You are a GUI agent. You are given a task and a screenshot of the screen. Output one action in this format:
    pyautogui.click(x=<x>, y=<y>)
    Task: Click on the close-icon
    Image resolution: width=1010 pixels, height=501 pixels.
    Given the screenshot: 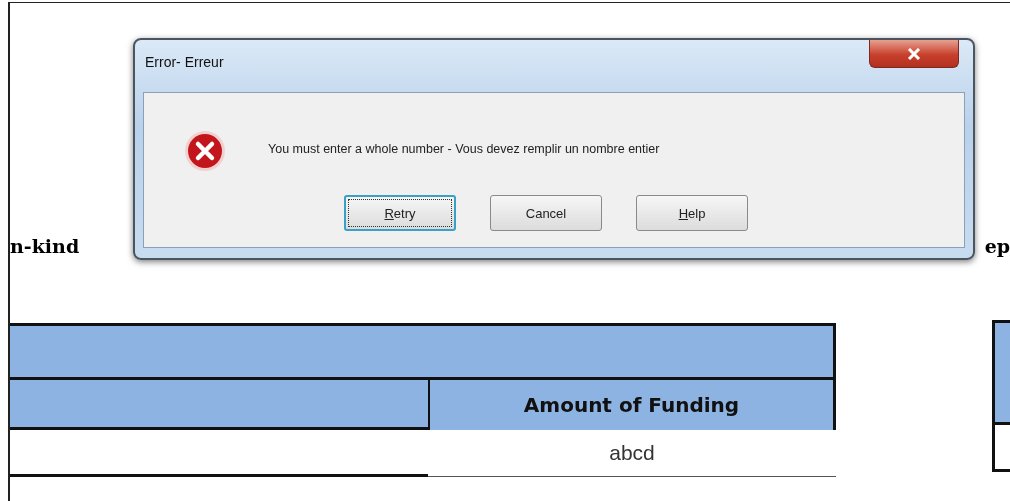 What is the action you would take?
    pyautogui.click(x=914, y=53)
    